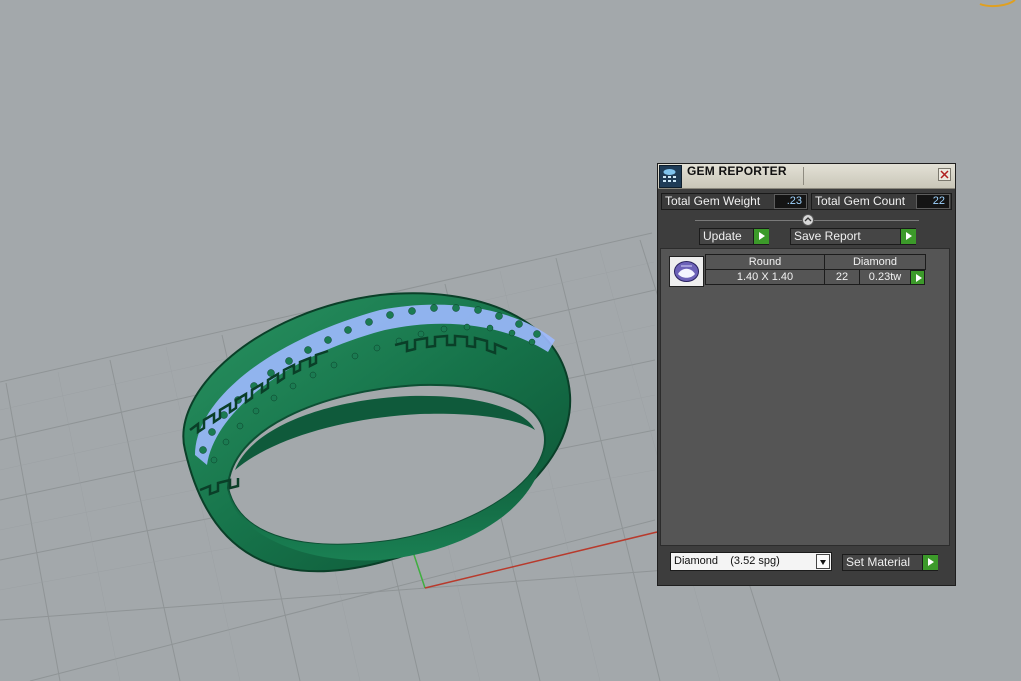  I want to click on panel-slider-knob, so click(808, 220).